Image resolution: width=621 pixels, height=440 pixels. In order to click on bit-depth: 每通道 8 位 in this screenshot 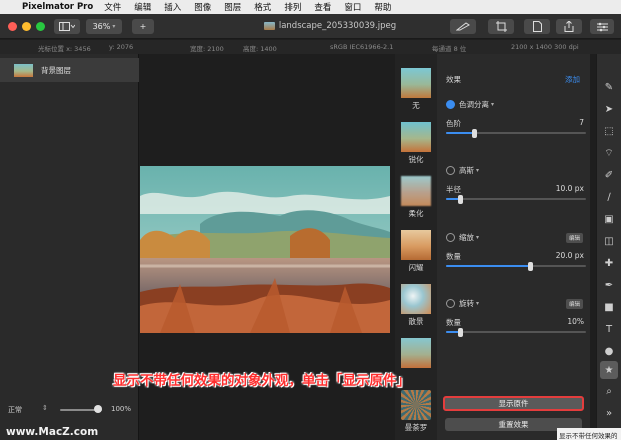, I will do `click(449, 49)`.